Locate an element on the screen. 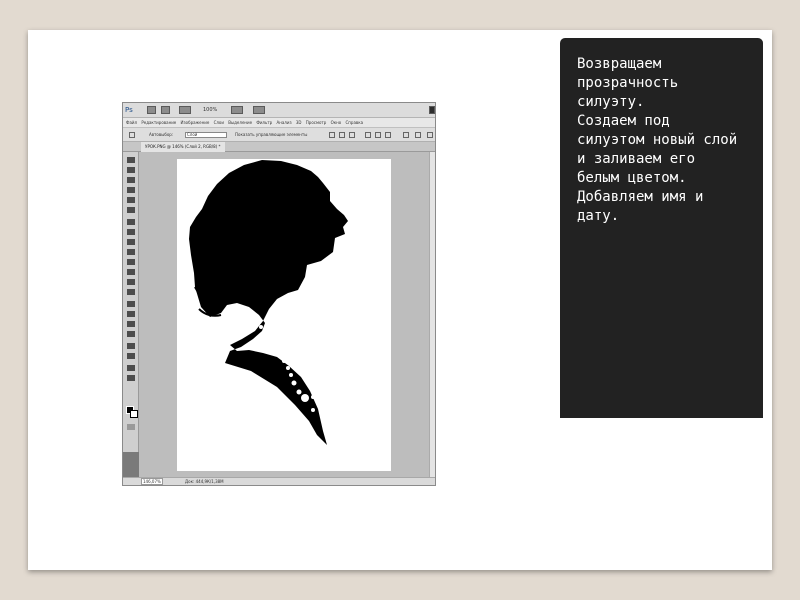 This screenshot has width=800, height=600. crop-tool-icon is located at coordinates (131, 200).